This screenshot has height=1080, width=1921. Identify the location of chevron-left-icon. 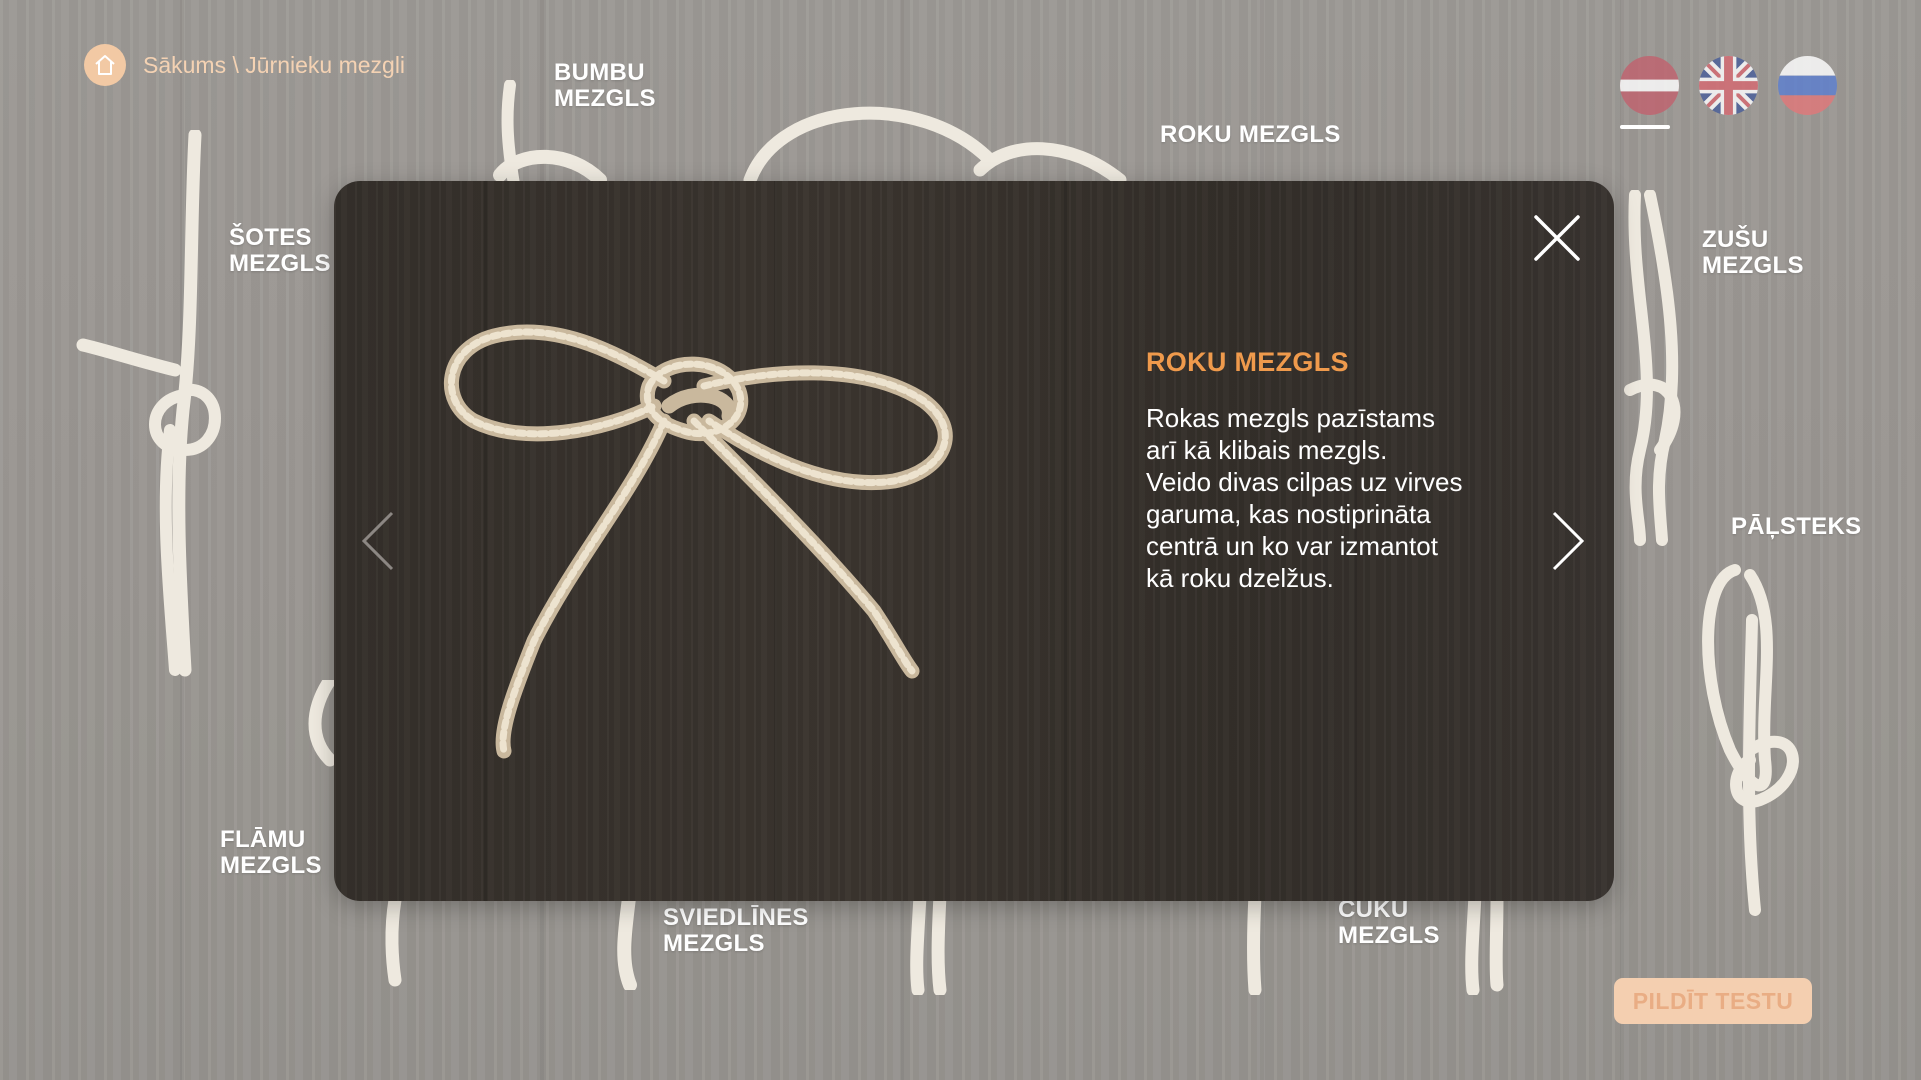
(377, 541).